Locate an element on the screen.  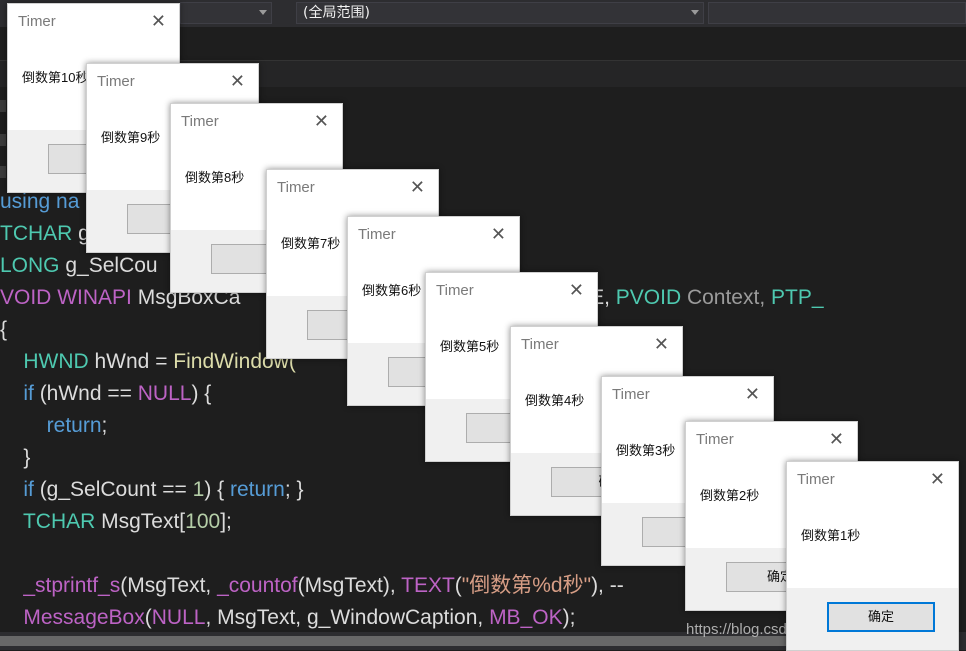
code-token: PTP_ is located at coordinates (797, 297).